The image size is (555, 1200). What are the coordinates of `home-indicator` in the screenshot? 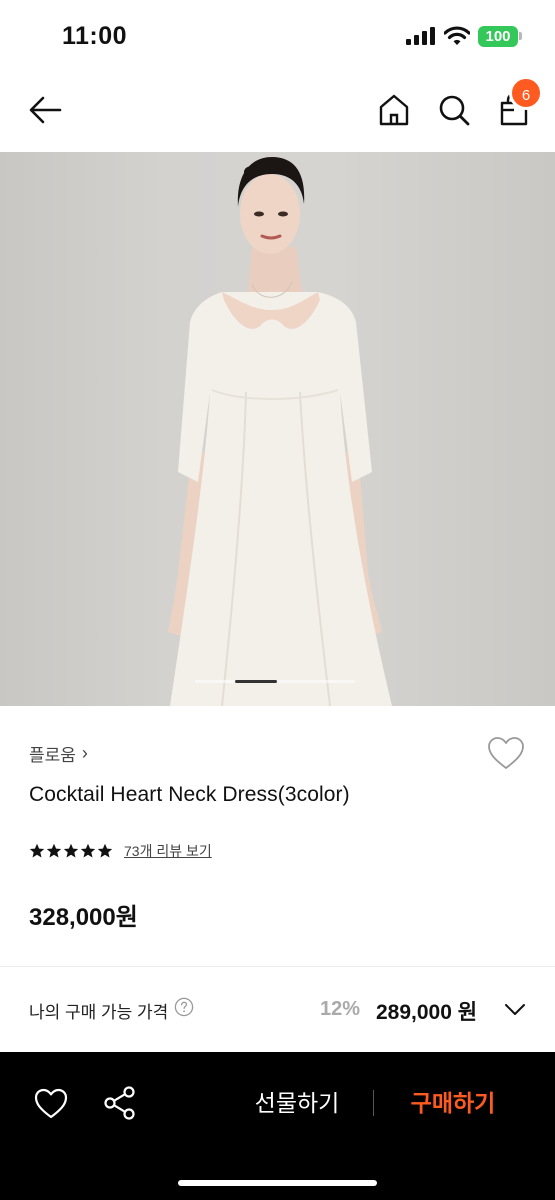 It's located at (277, 1183).